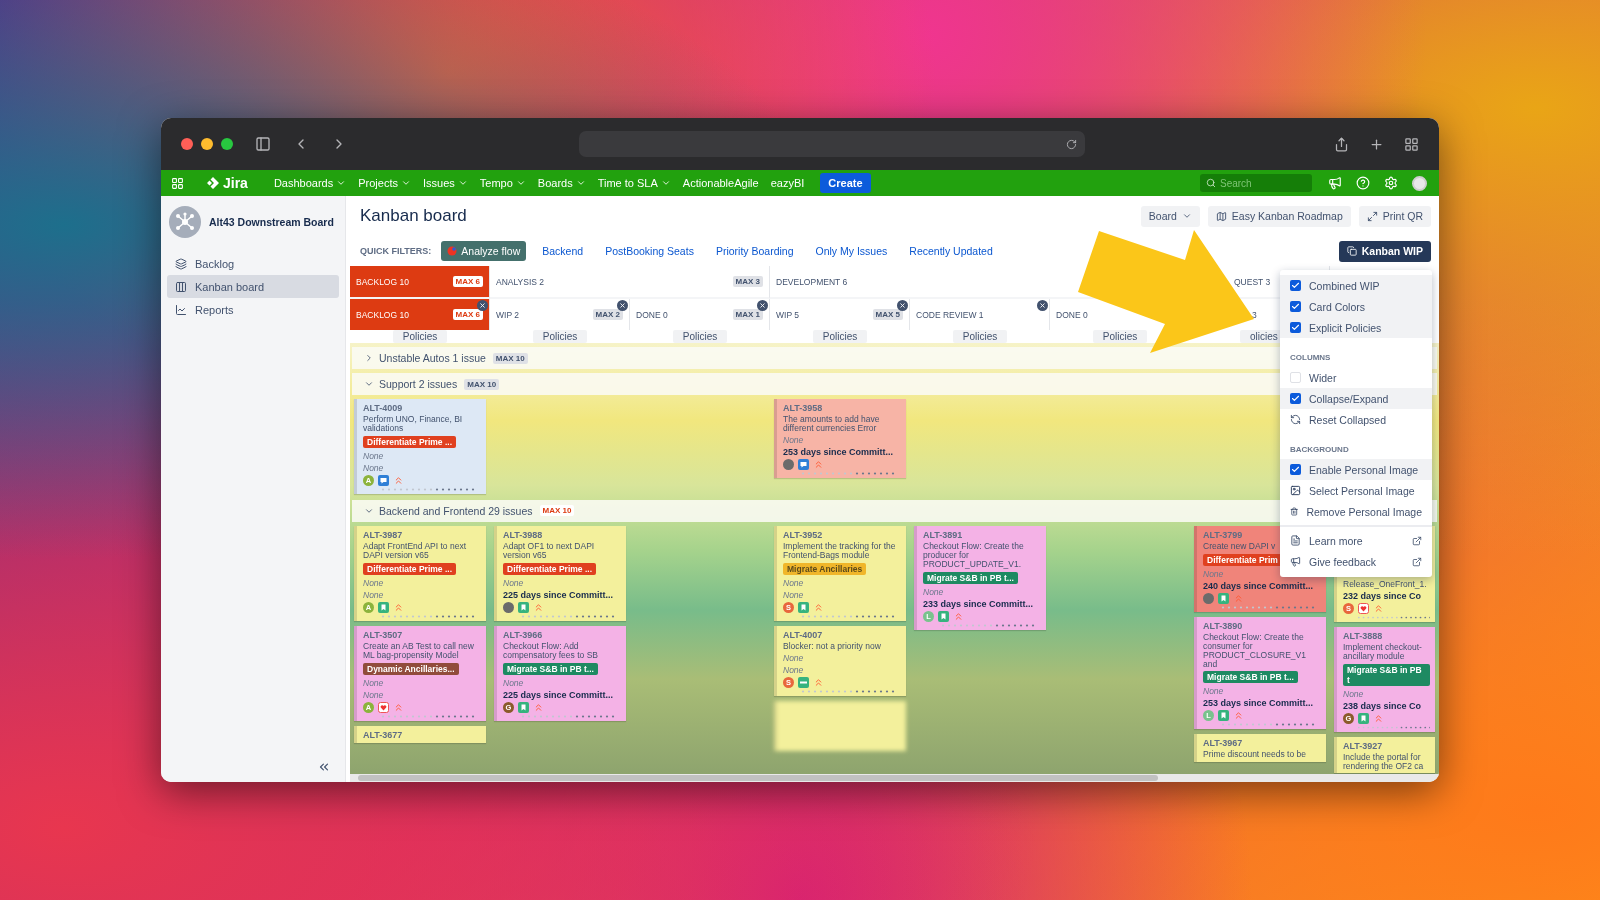 Image resolution: width=1600 pixels, height=900 pixels. What do you see at coordinates (1345, 327) in the screenshot?
I see `menu-item-label: Explicit Policies` at bounding box center [1345, 327].